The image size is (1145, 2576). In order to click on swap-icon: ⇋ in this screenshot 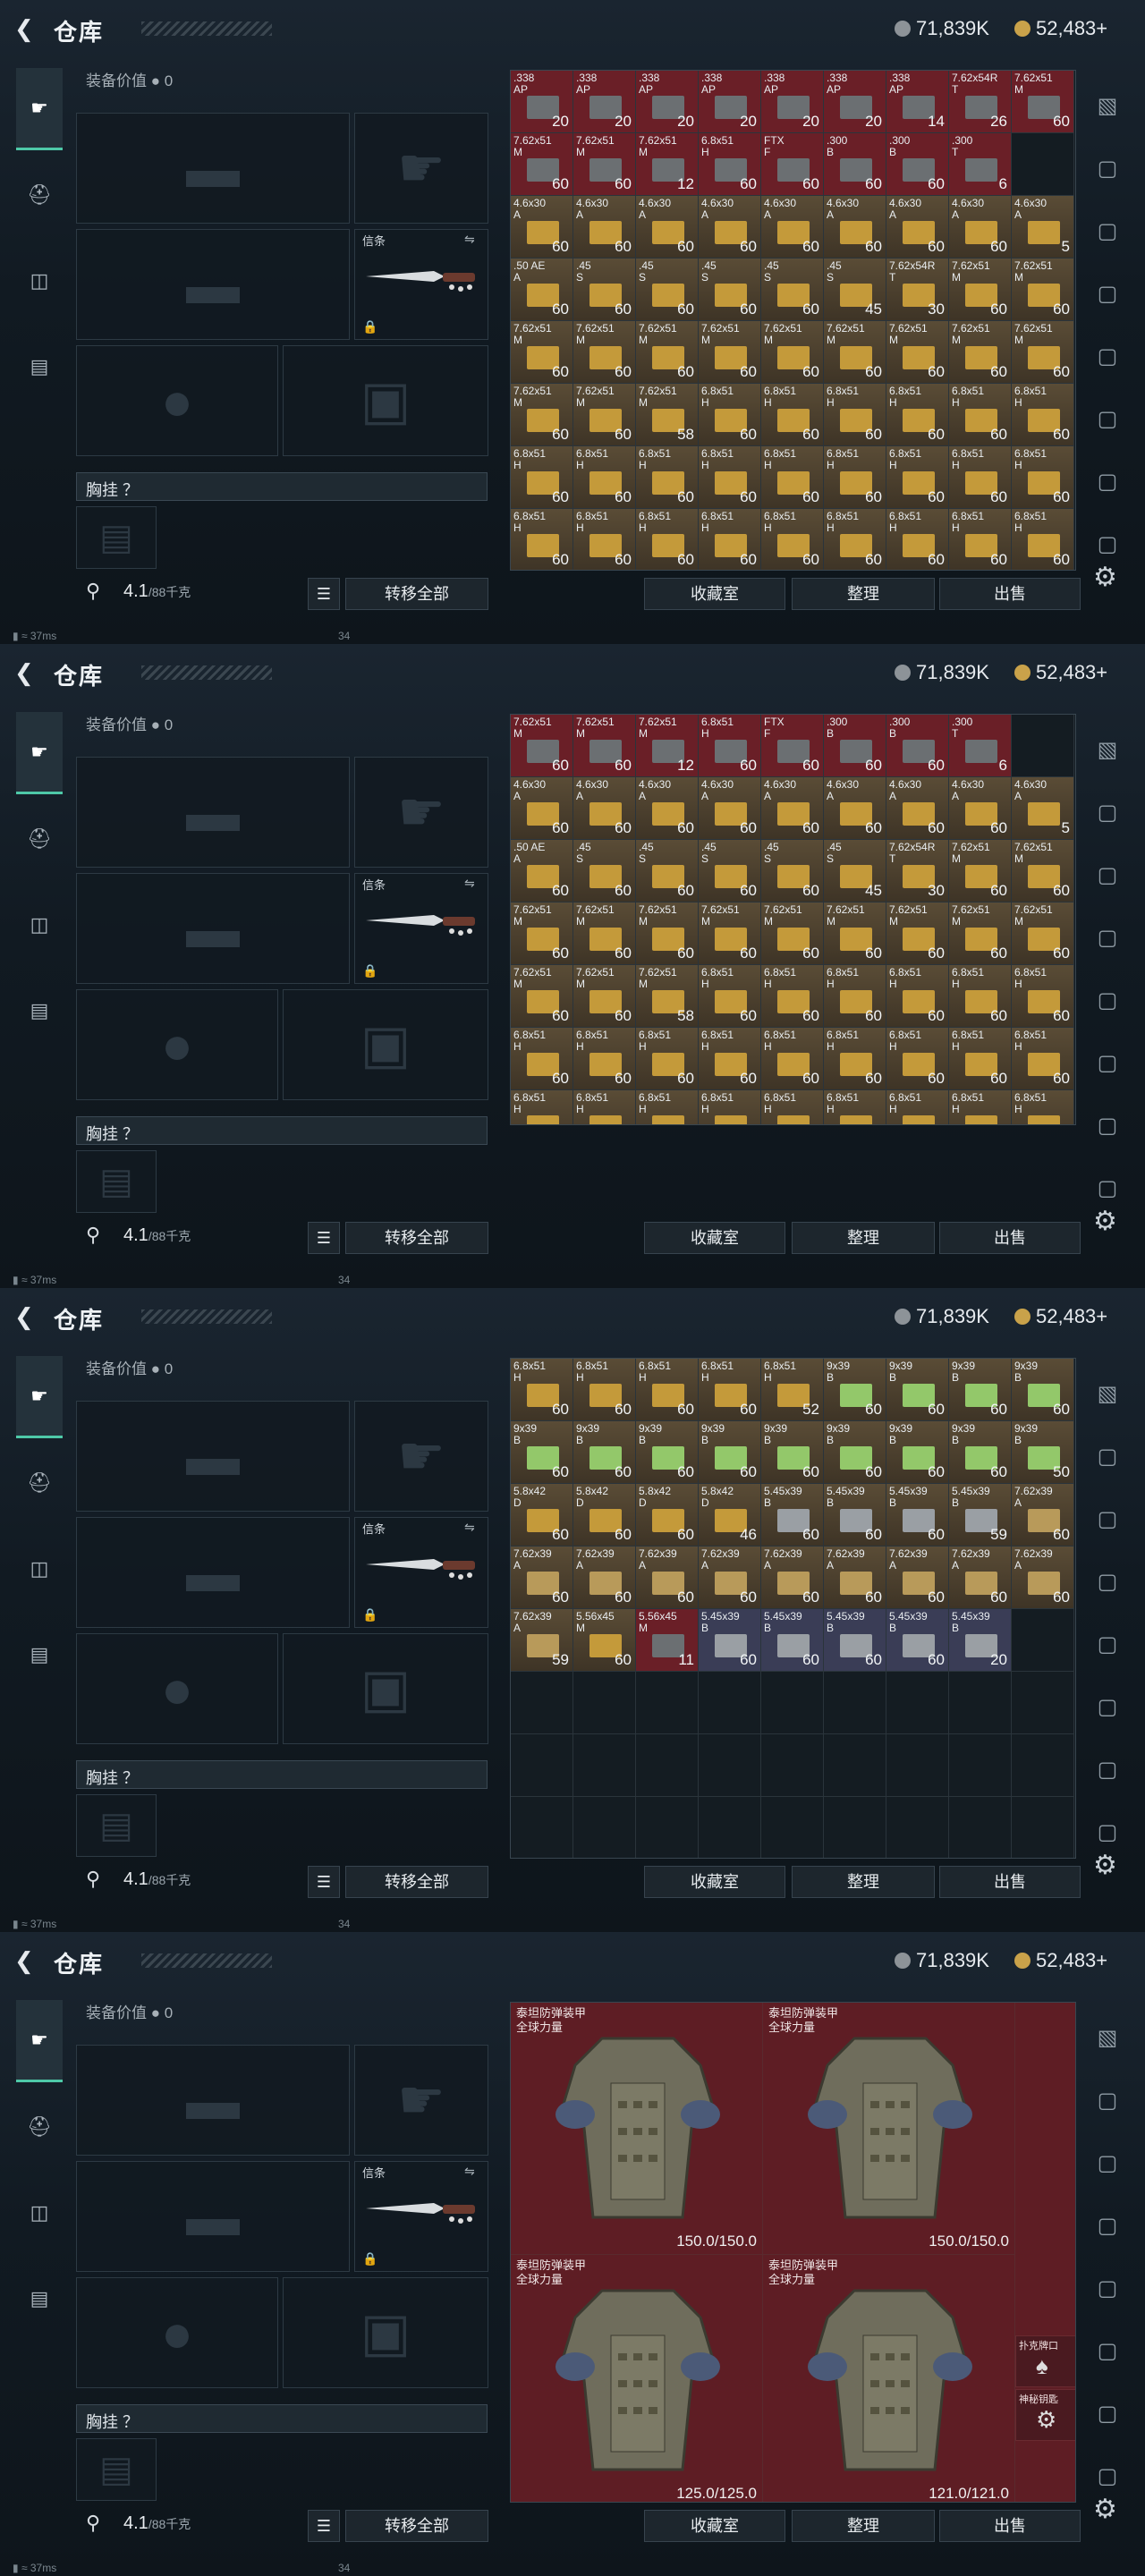, I will do `click(469, 883)`.